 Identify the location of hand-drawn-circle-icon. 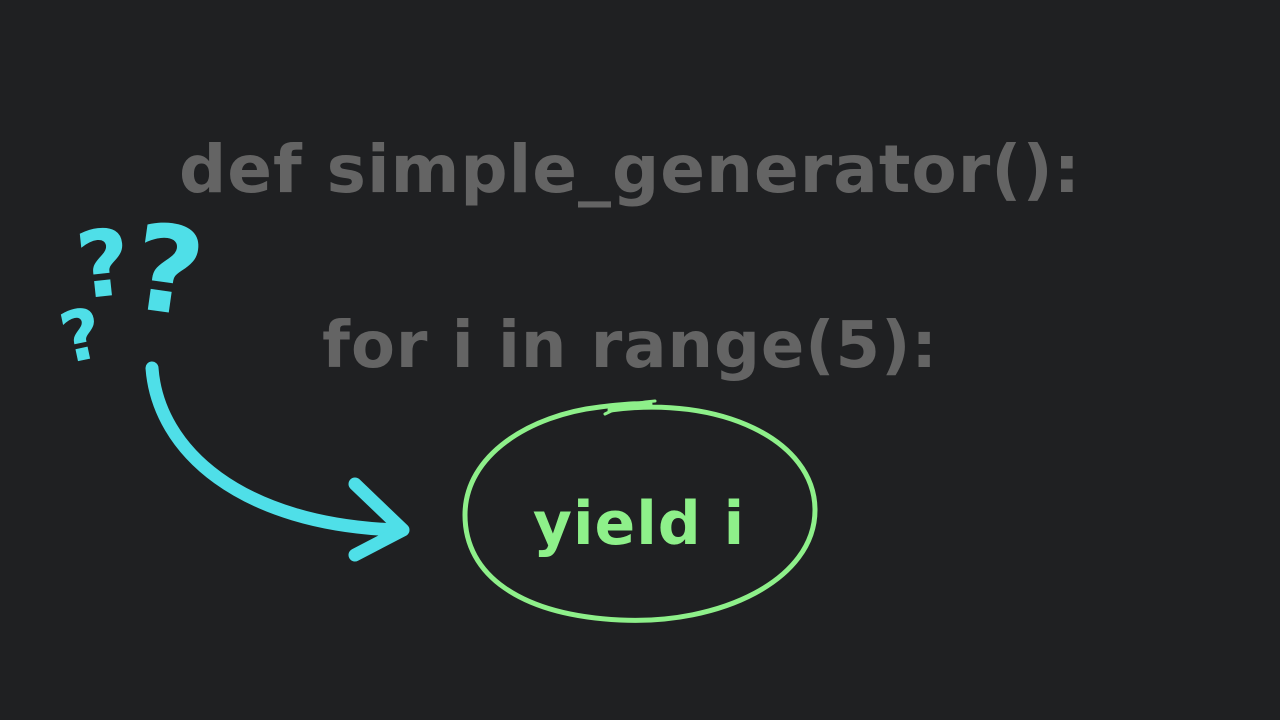
(640, 511).